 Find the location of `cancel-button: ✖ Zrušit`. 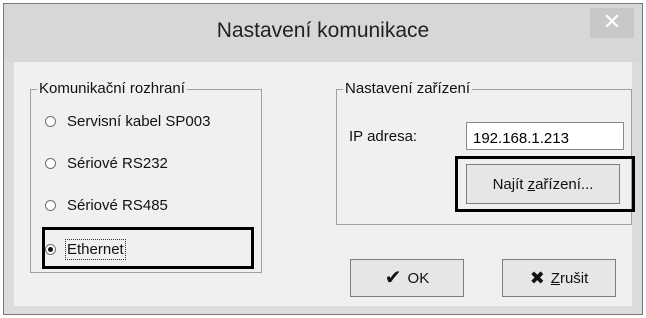

cancel-button: ✖ Zrušit is located at coordinates (559, 278).